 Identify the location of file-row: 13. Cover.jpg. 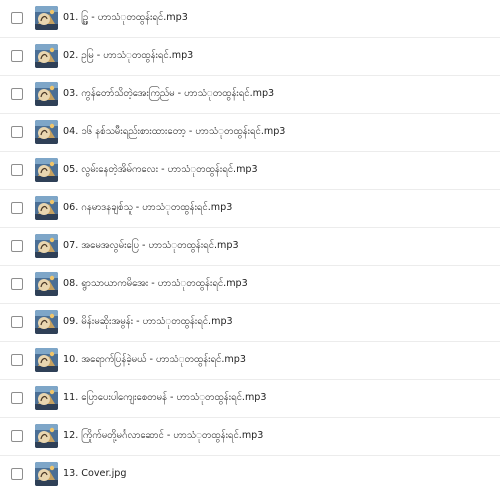
(250, 475).